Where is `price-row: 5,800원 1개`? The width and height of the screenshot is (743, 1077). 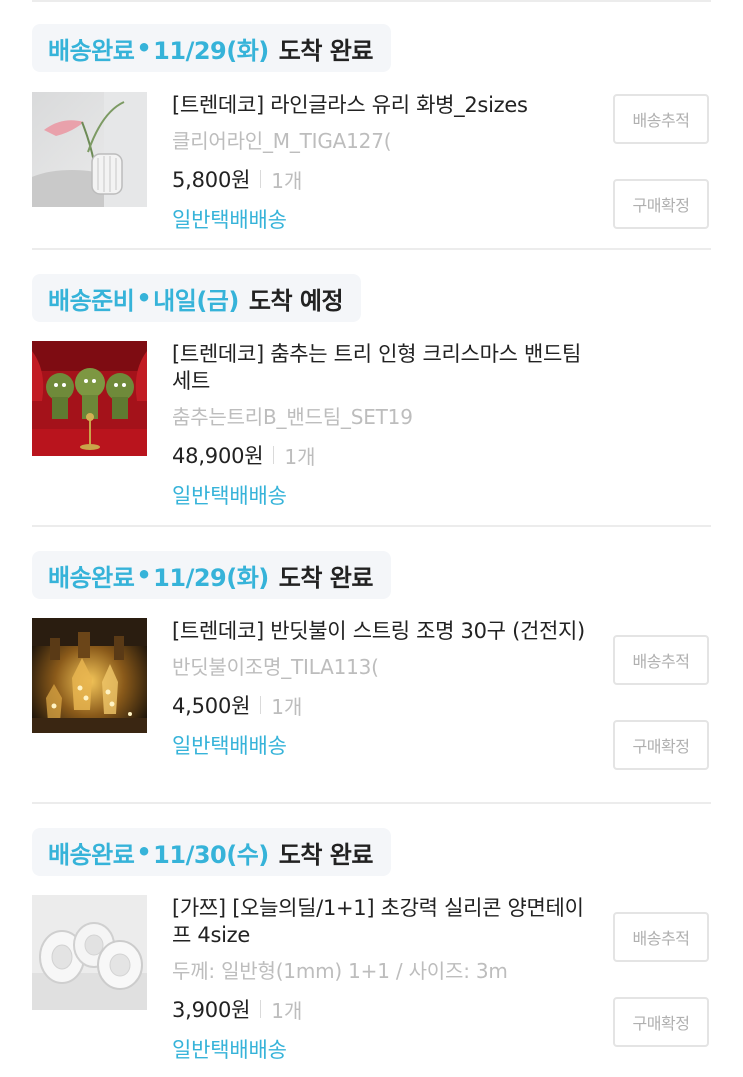 price-row: 5,800원 1개 is located at coordinates (382, 179).